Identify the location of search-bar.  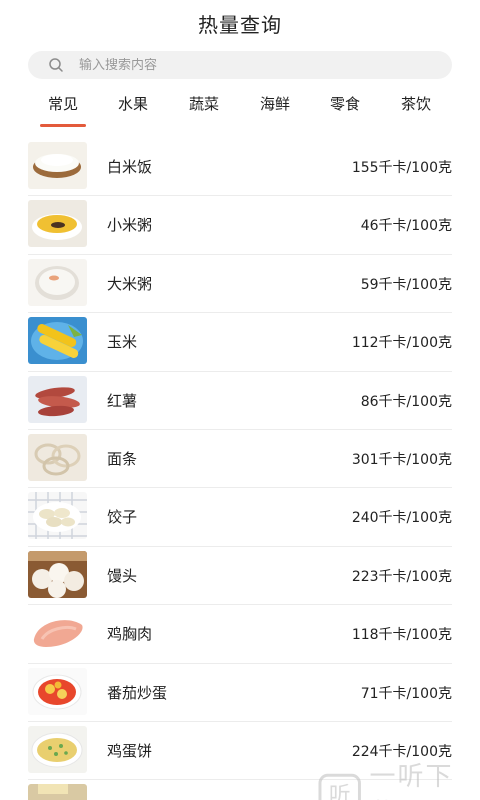
(240, 65).